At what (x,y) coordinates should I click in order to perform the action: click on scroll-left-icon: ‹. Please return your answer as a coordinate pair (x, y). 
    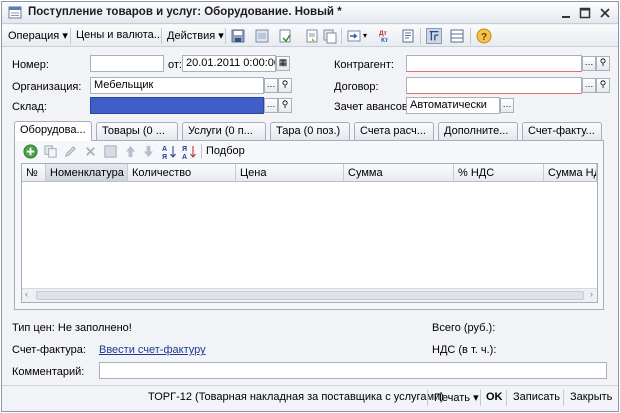
    Looking at the image, I should click on (26, 294).